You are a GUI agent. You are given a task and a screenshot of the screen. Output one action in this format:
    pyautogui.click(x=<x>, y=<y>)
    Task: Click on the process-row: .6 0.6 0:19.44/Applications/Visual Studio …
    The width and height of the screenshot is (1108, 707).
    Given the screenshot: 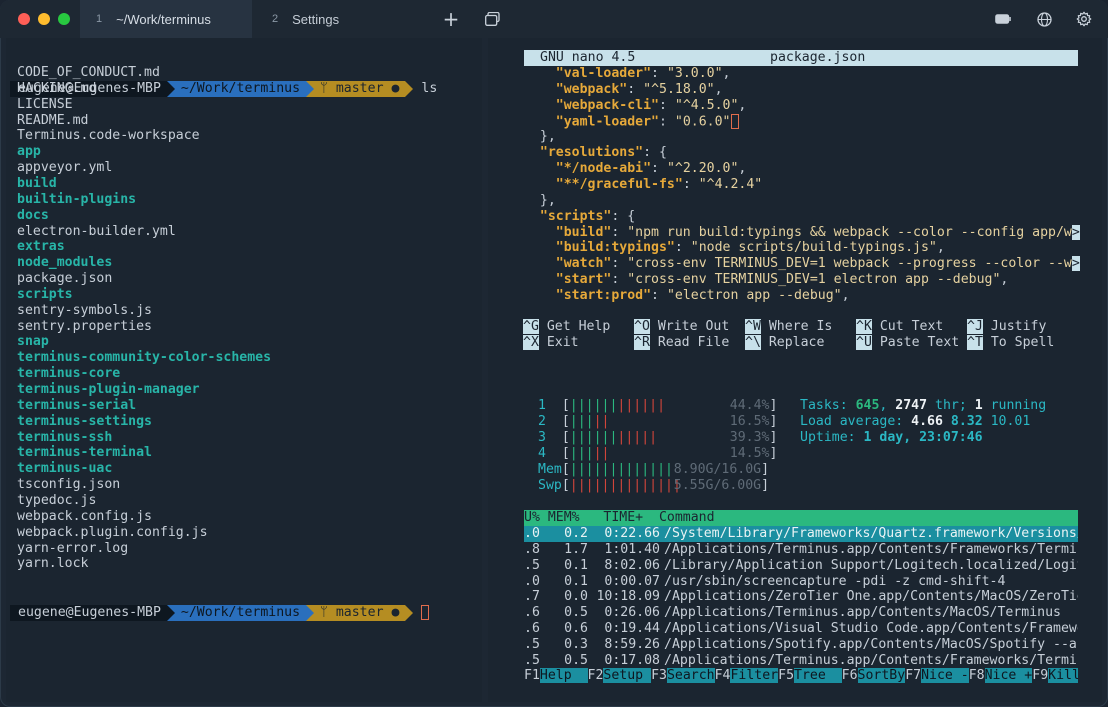 What is the action you would take?
    pyautogui.click(x=801, y=629)
    